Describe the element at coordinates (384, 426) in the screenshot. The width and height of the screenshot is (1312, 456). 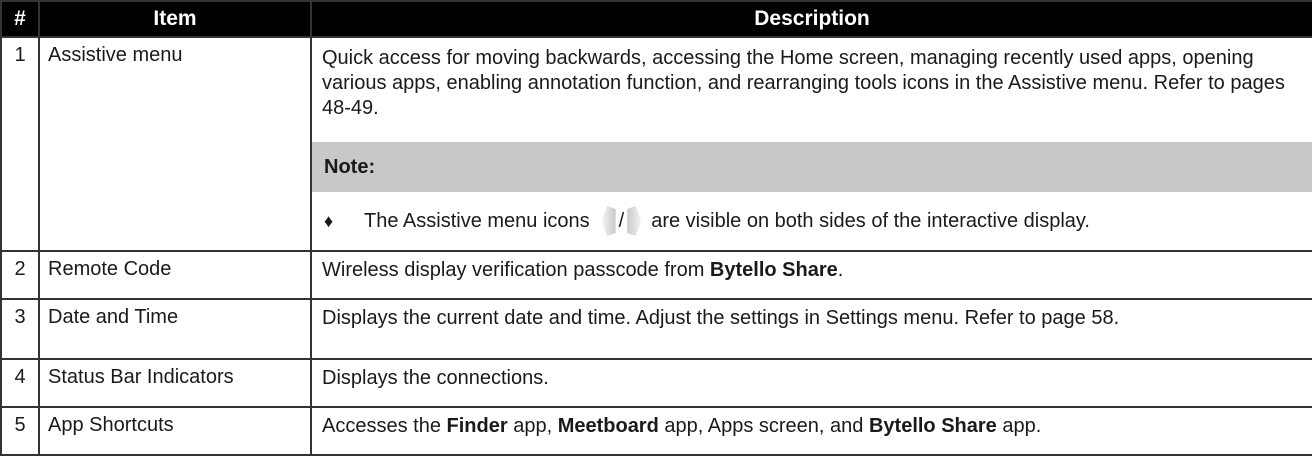
I see `description-text: Accesses the` at that location.